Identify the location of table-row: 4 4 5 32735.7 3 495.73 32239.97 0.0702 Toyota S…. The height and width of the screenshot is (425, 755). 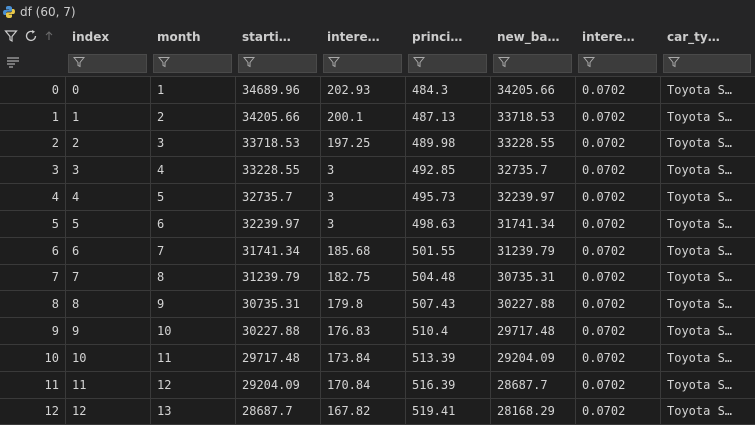
(377, 197).